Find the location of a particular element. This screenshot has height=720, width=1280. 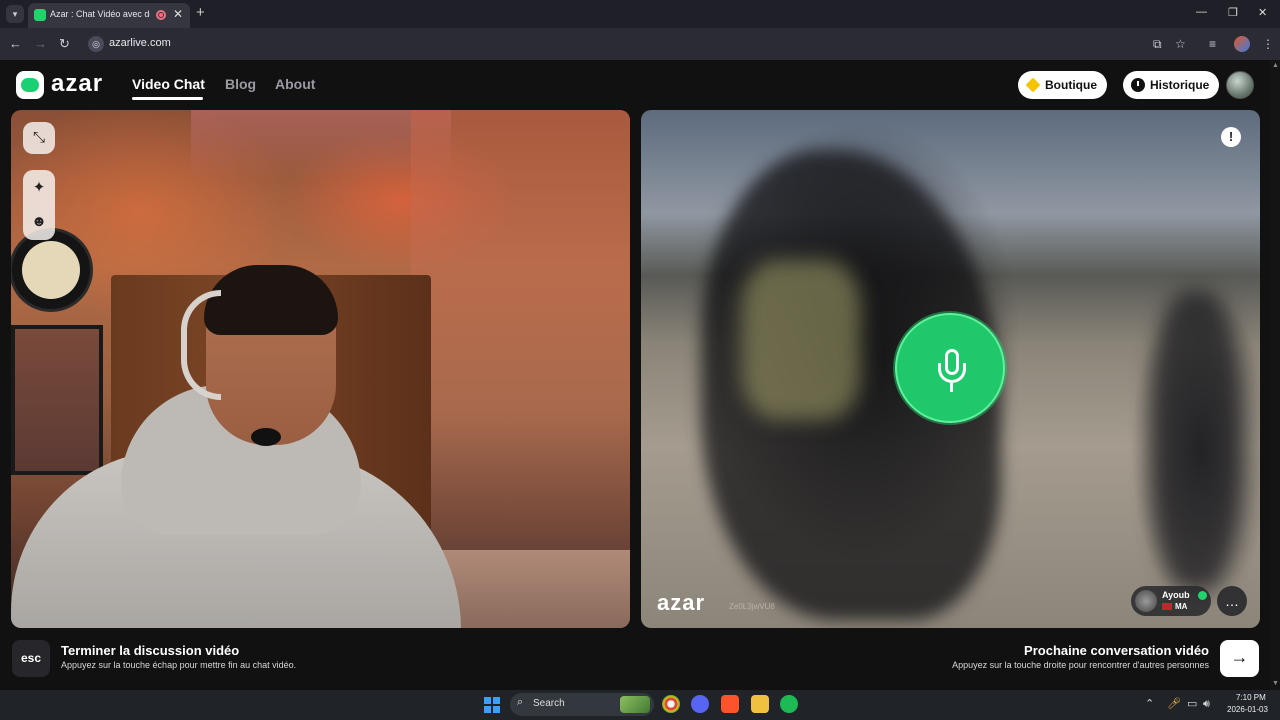

partner-country: MA is located at coordinates (1181, 606).